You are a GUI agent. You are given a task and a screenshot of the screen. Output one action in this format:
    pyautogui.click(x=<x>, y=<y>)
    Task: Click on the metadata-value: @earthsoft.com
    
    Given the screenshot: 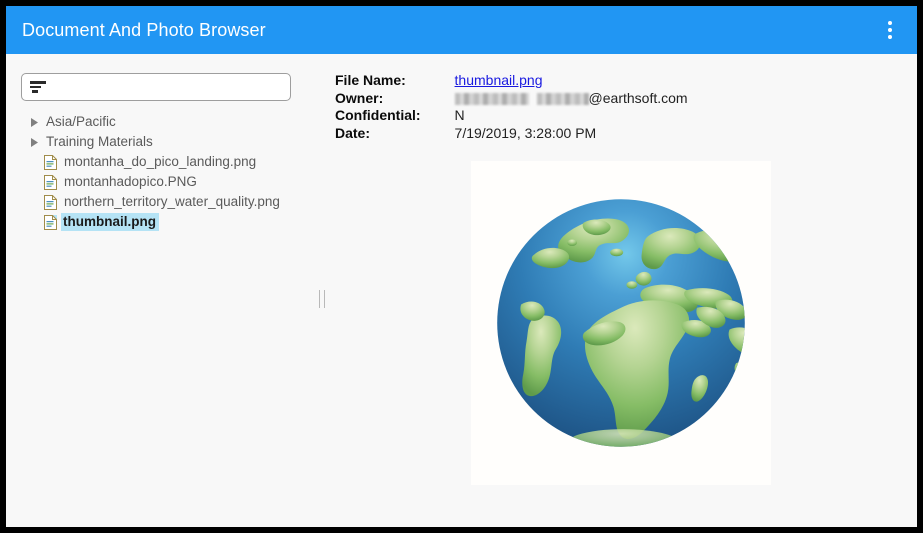 What is the action you would take?
    pyautogui.click(x=571, y=98)
    